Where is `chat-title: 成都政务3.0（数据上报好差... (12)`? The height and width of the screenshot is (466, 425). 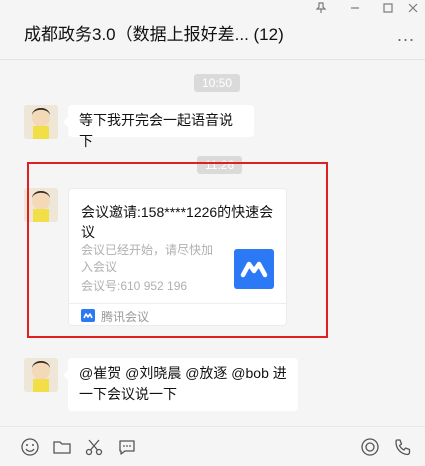 chat-title: 成都政务3.0（数据上报好差... (12) is located at coordinates (154, 34).